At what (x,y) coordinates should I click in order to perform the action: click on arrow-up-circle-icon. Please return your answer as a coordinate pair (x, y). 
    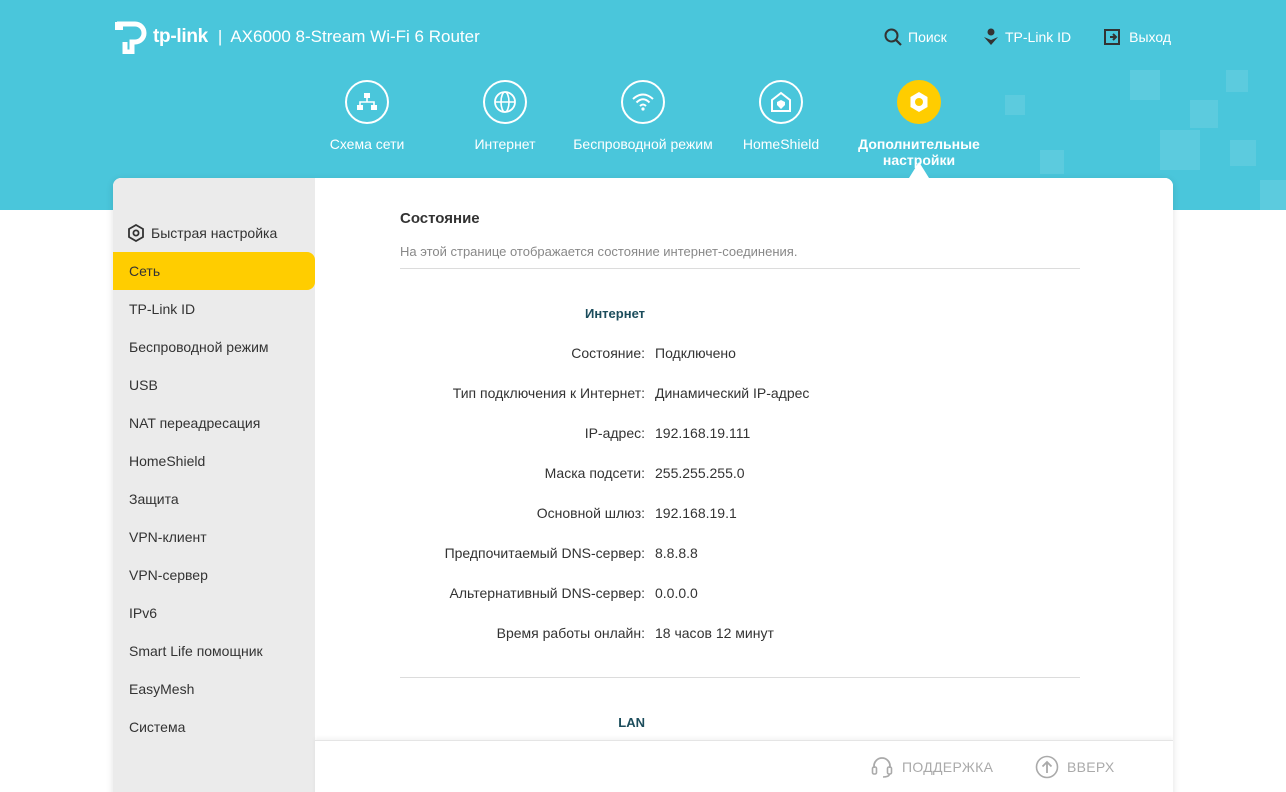
    Looking at the image, I should click on (1047, 767).